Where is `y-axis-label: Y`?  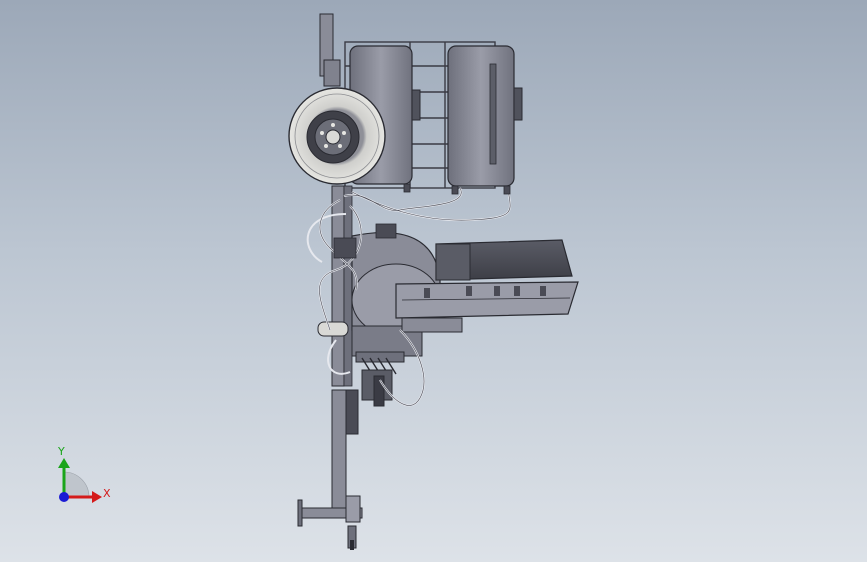
y-axis-label: Y is located at coordinates (61, 451).